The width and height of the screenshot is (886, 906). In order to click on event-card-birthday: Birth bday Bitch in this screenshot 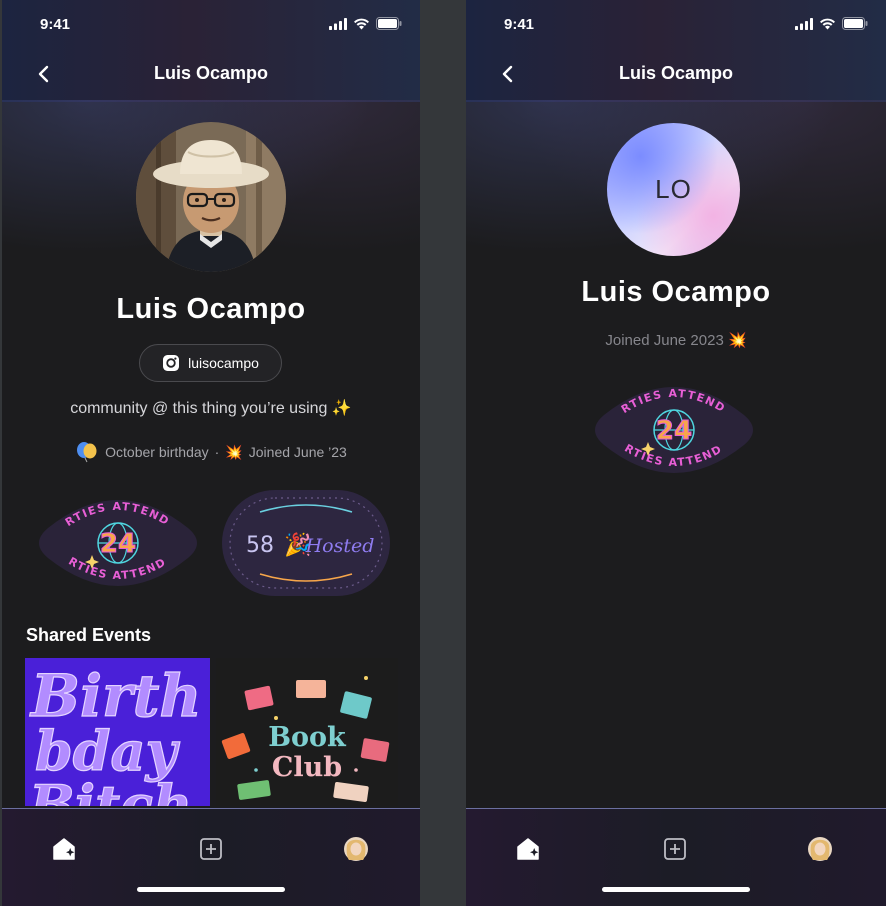, I will do `click(117, 732)`.